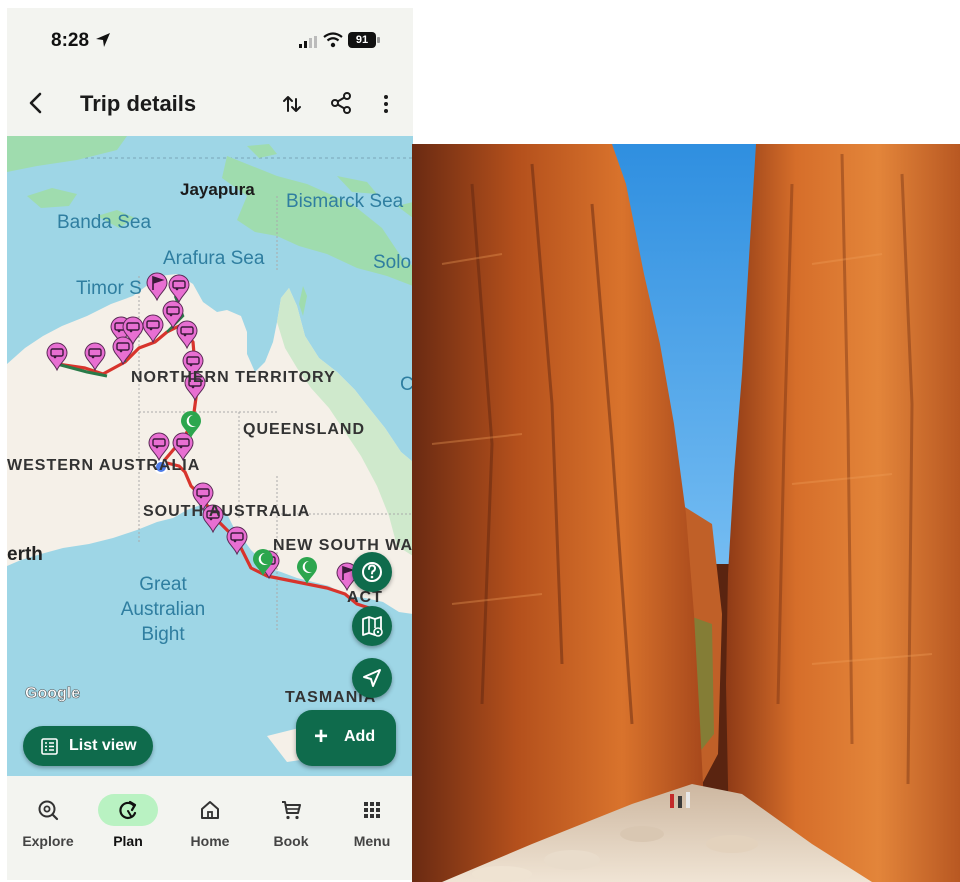 Image resolution: width=960 pixels, height=882 pixels. I want to click on app-header: Trip details, so click(210, 103).